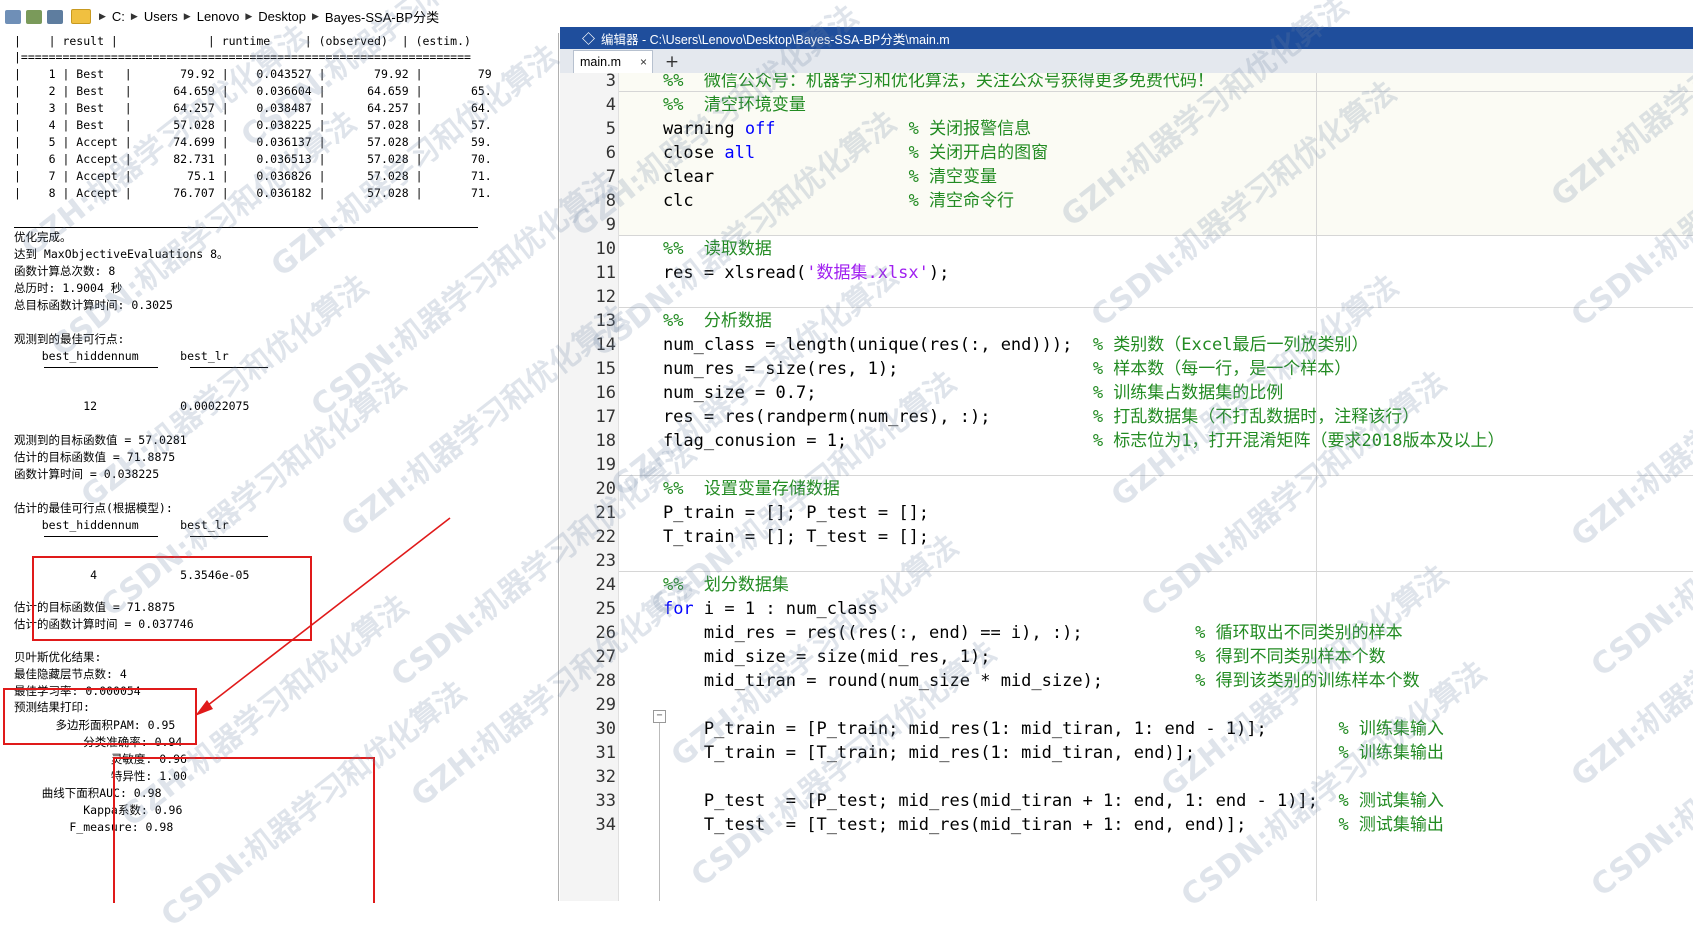 Image resolution: width=1693 pixels, height=935 pixels. I want to click on code-line: T_train = []; T_test = [];, so click(1157, 537).